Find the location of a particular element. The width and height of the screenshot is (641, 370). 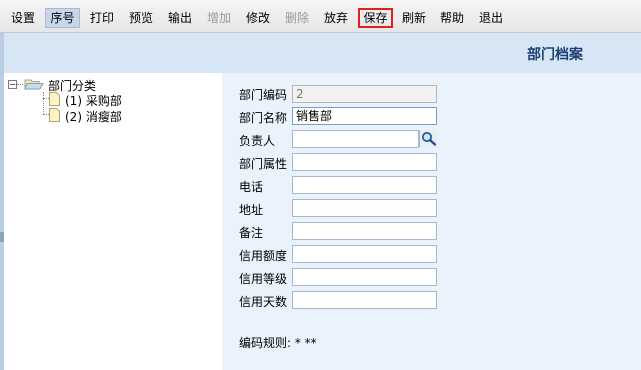

save-button: 保存 is located at coordinates (375, 18).